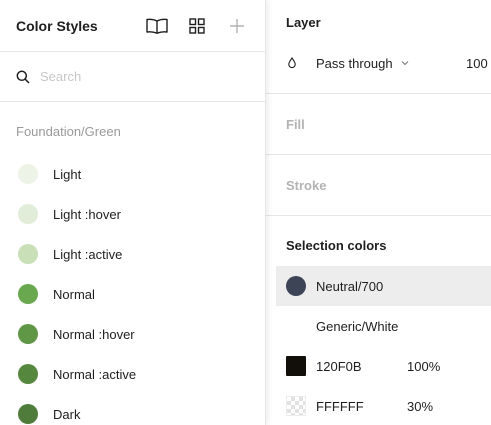 The width and height of the screenshot is (491, 425). Describe the element at coordinates (57, 25) in the screenshot. I see `panel-title: Color Styles` at that location.